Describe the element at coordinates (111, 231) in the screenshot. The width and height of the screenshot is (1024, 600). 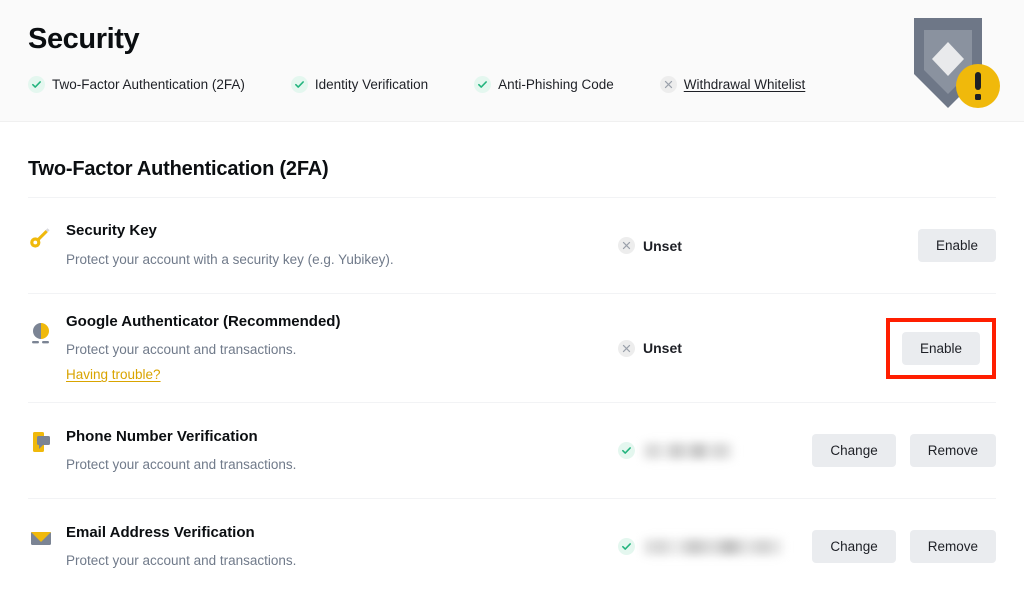
I see `row-title: Security Key` at that location.